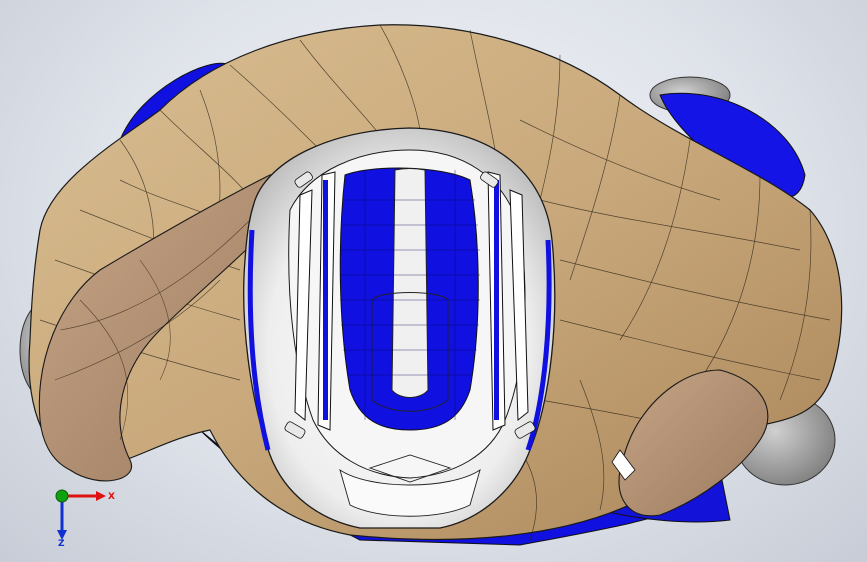 This screenshot has width=867, height=562. I want to click on x-axis-label: X, so click(111, 497).